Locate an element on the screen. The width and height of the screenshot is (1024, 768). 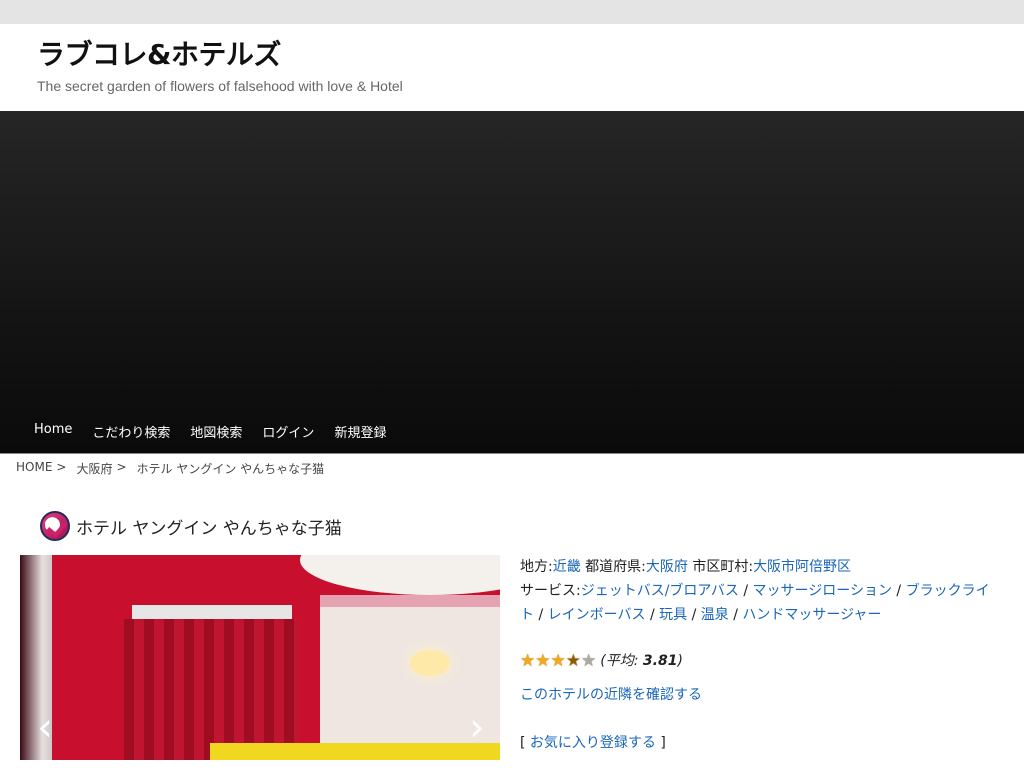
nav-register: 新規登録 is located at coordinates (360, 431).